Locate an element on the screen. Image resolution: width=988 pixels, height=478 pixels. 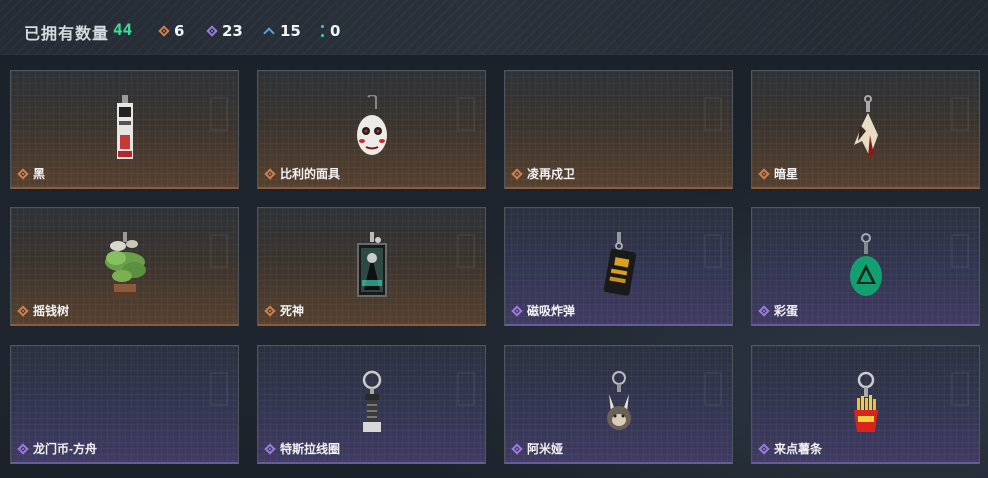
stat-orange: 6 is located at coordinates (171, 31).